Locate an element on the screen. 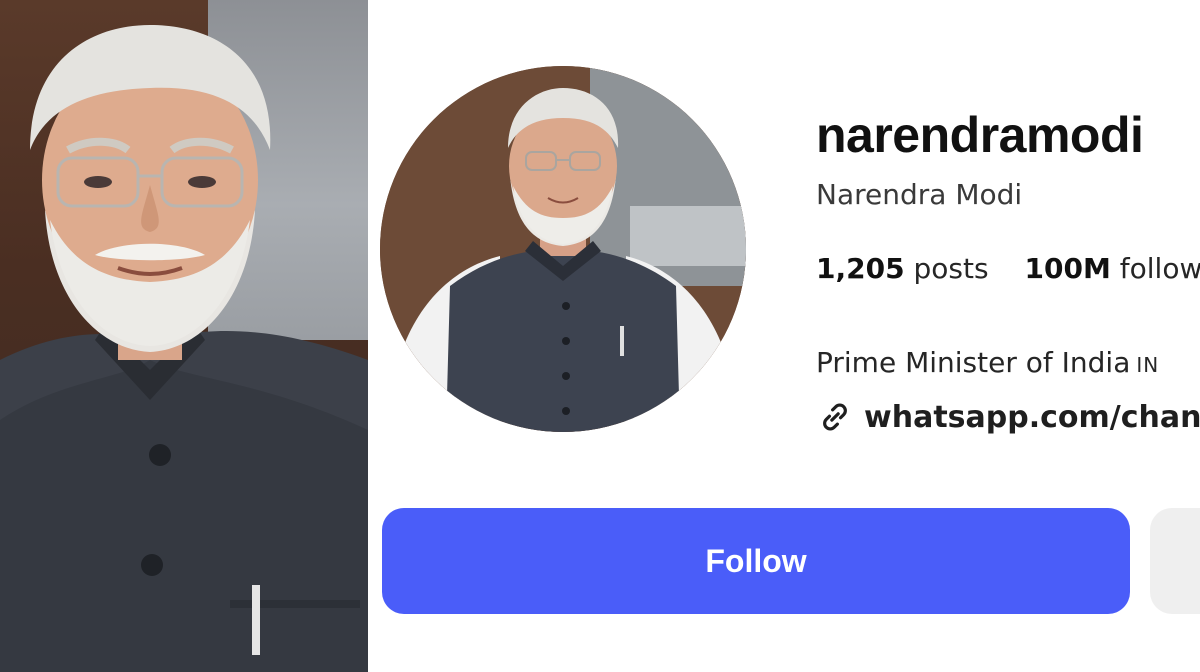 The width and height of the screenshot is (1200, 672). followers-label: follow is located at coordinates (1159, 268).